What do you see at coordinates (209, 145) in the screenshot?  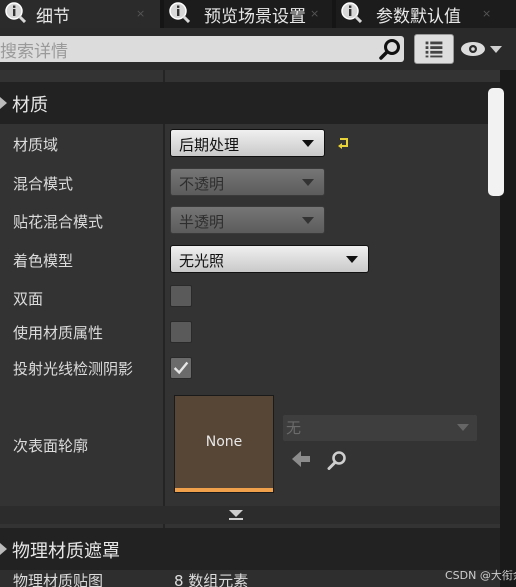 I see `dropdown-value: 后期处理` at bounding box center [209, 145].